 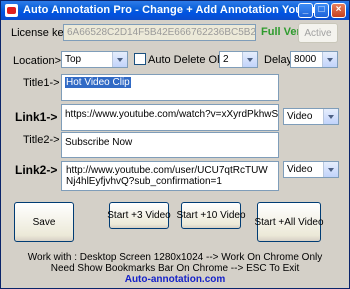 I want to click on location-label: Location>, so click(x=37, y=61).